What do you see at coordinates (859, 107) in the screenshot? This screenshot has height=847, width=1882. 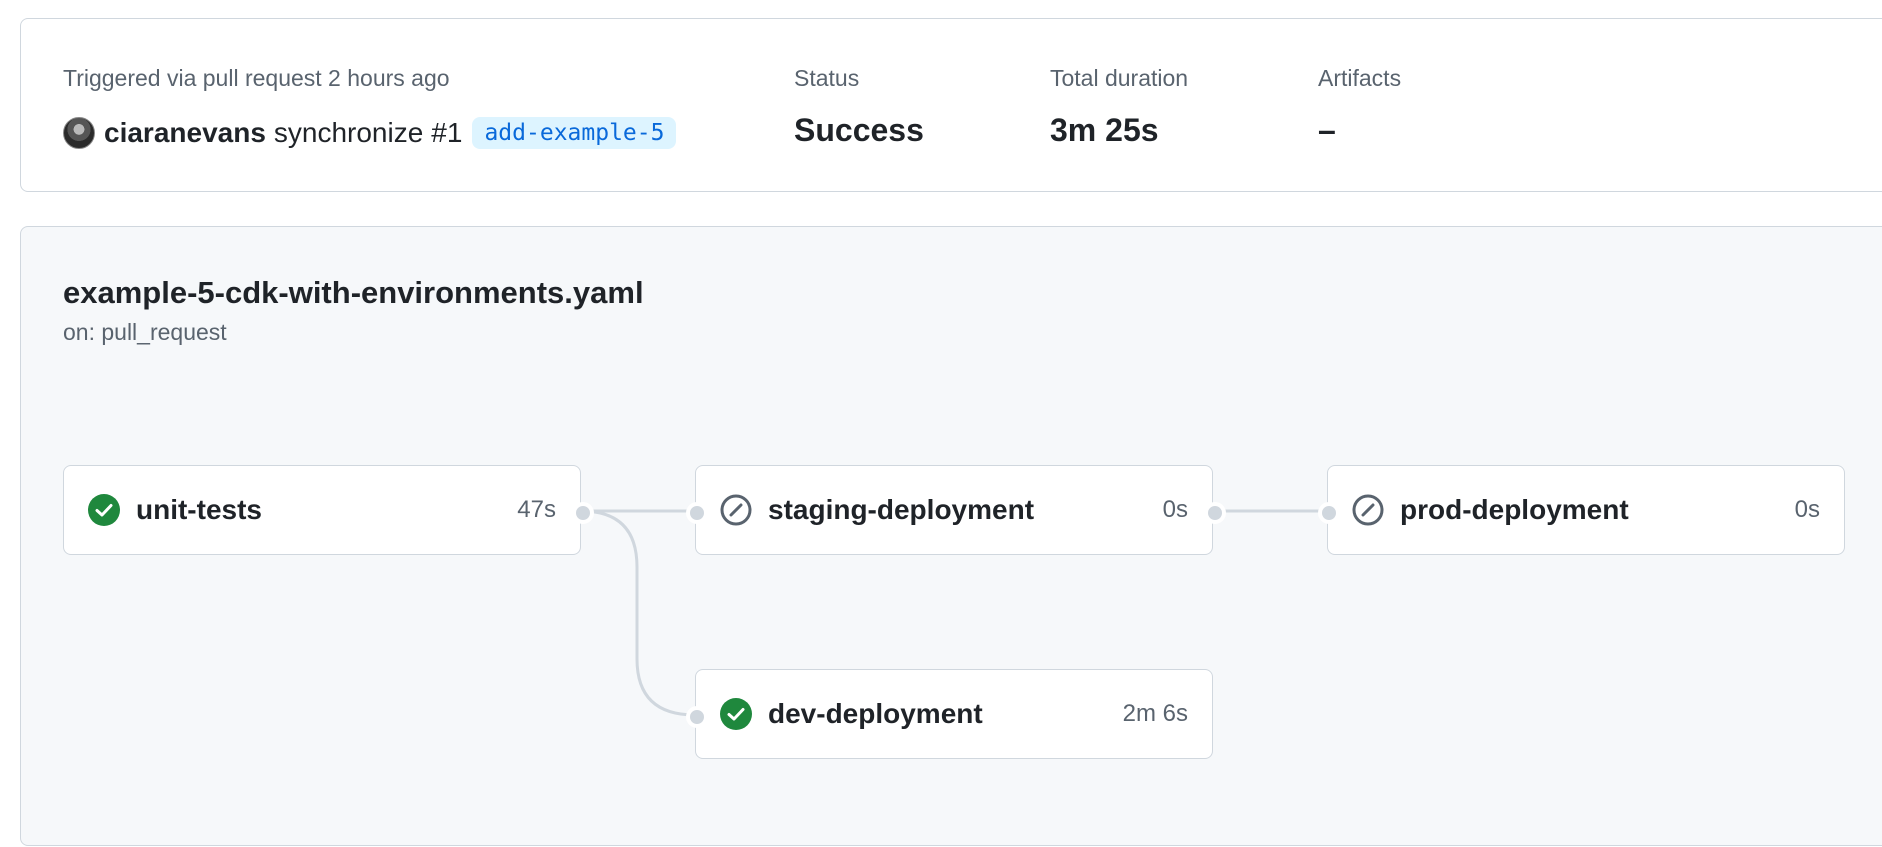 I see `status-stat: Status Success` at bounding box center [859, 107].